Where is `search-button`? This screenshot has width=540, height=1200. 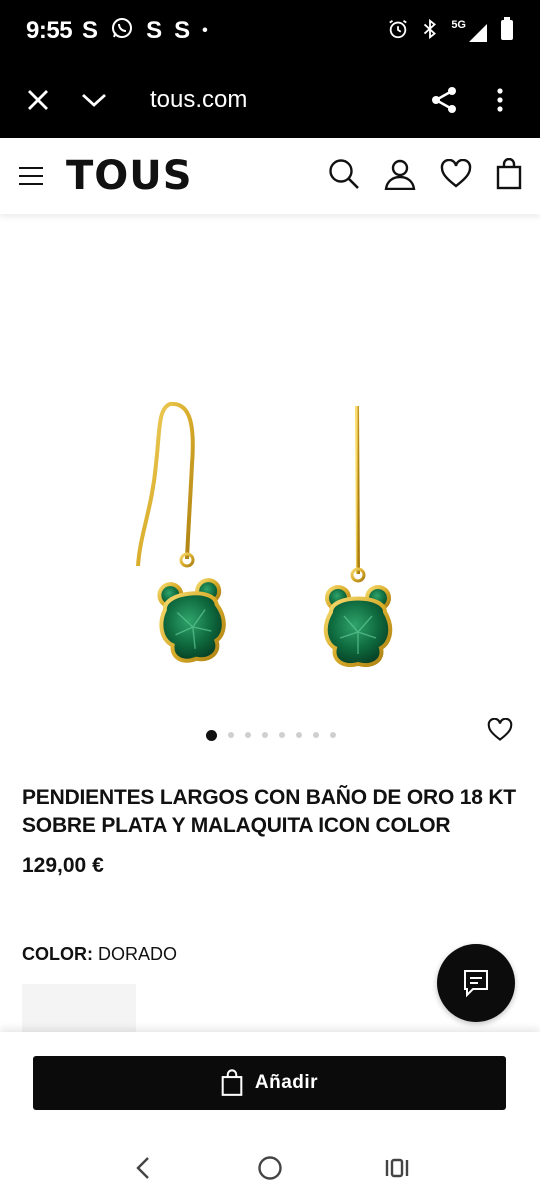 search-button is located at coordinates (344, 176).